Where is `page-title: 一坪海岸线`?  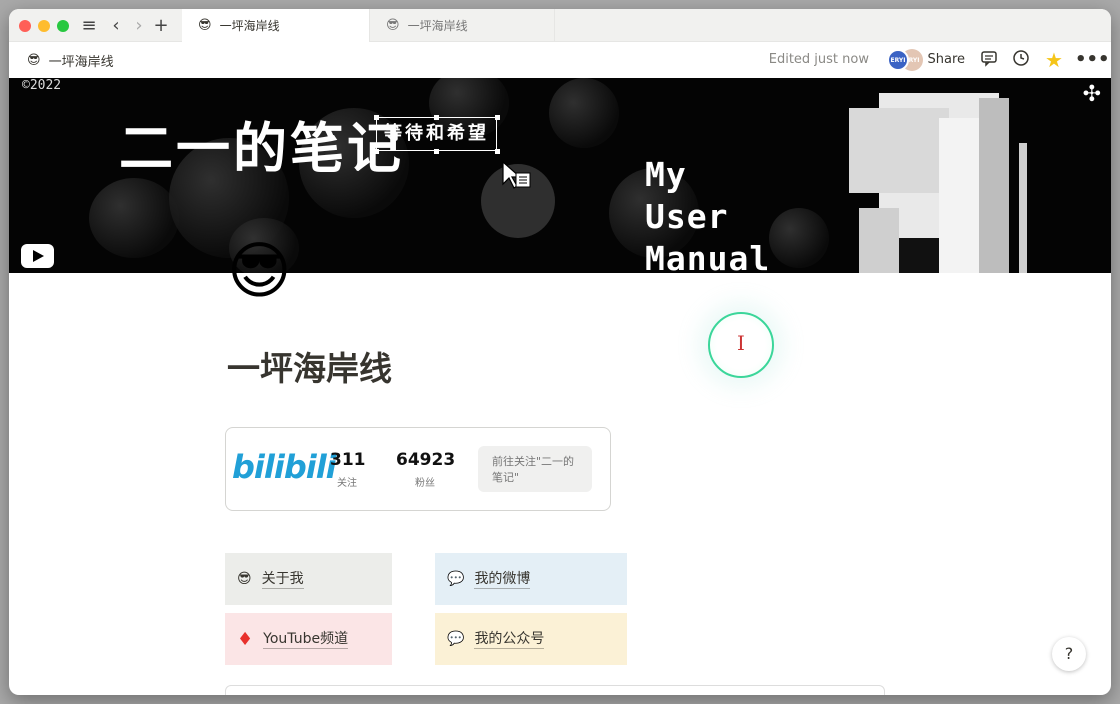 page-title: 一坪海岸线 is located at coordinates (309, 366).